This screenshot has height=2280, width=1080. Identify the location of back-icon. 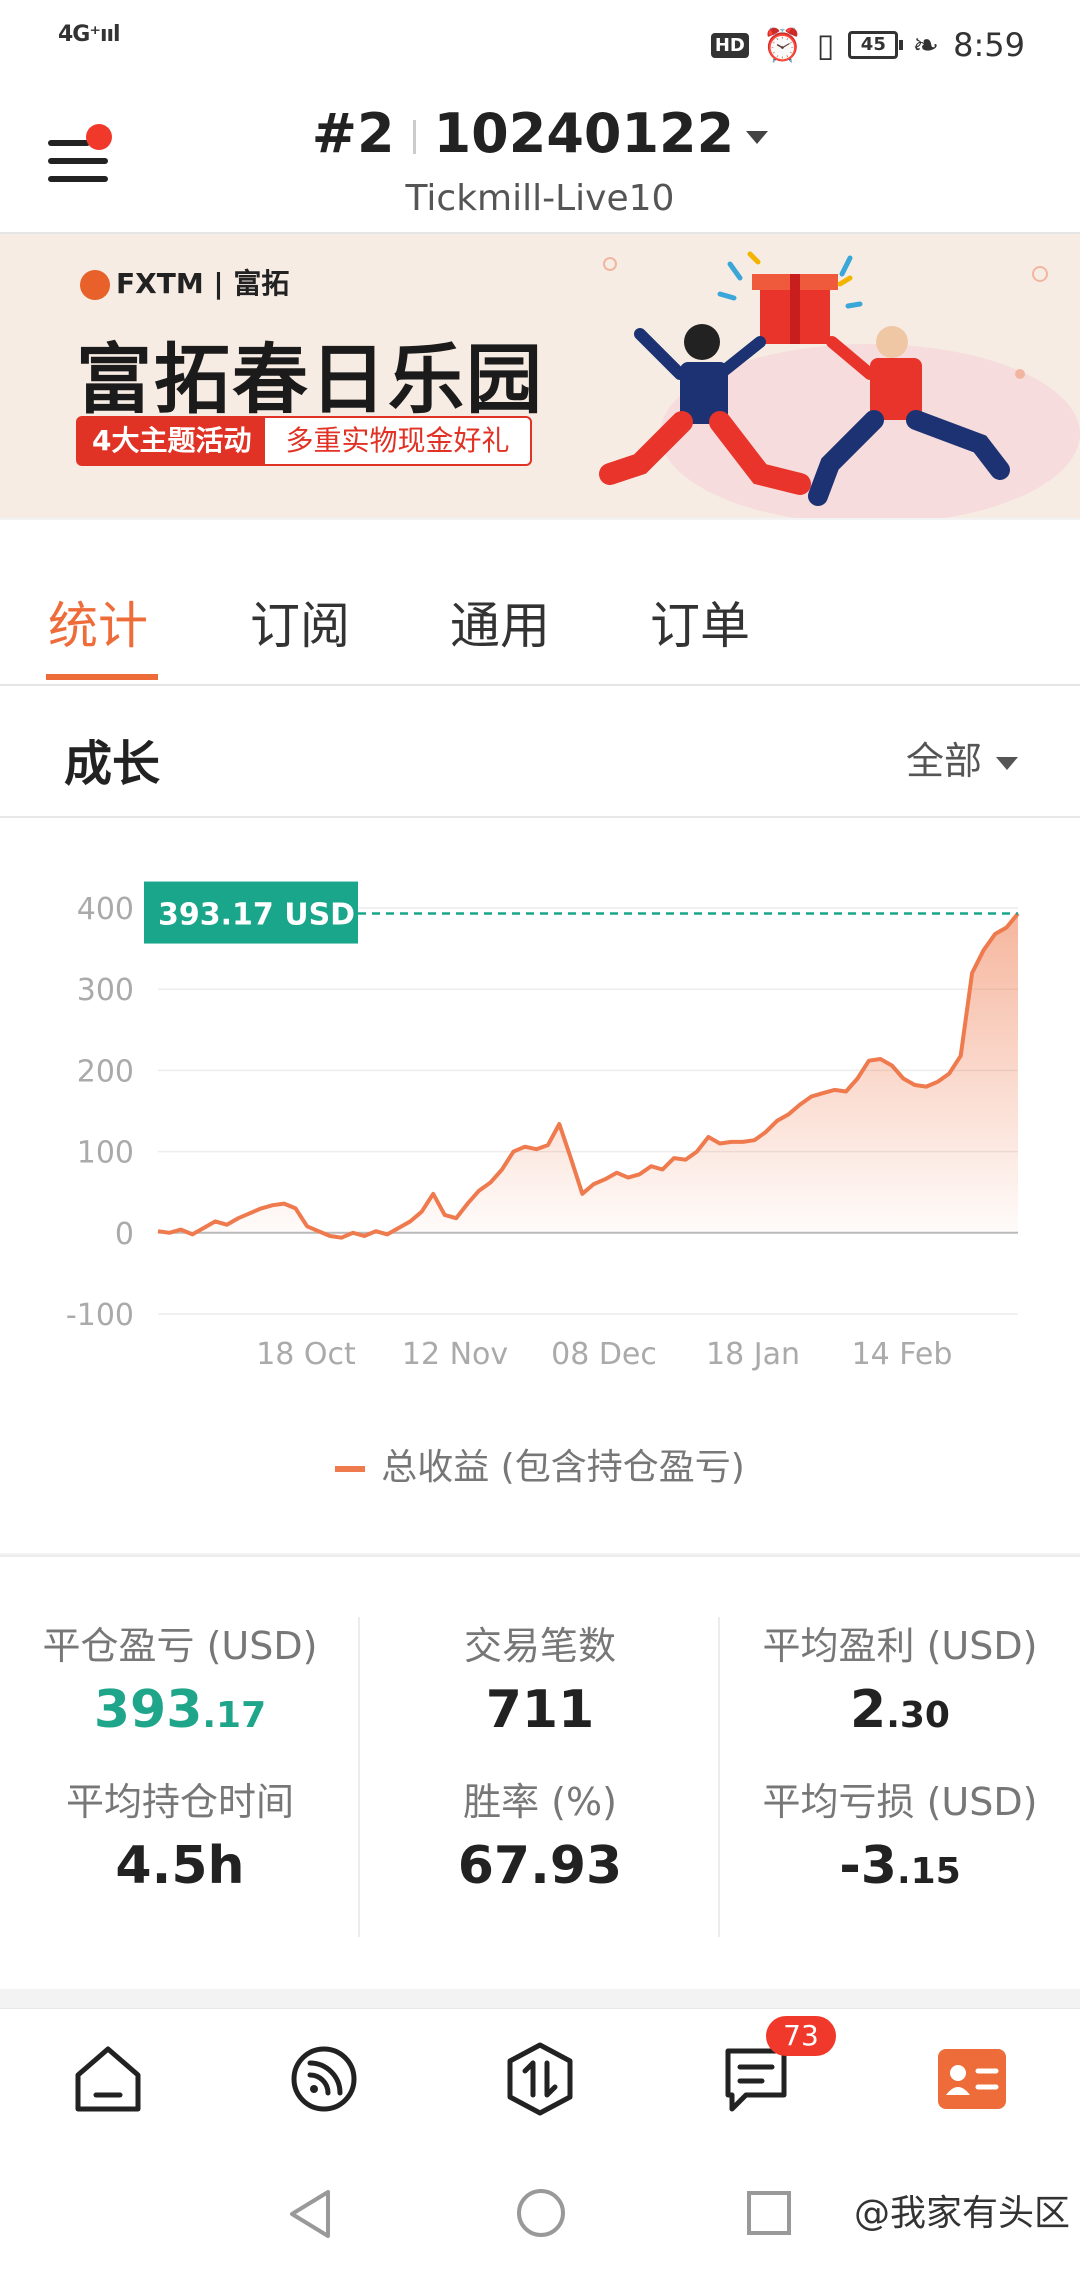
(309, 2214).